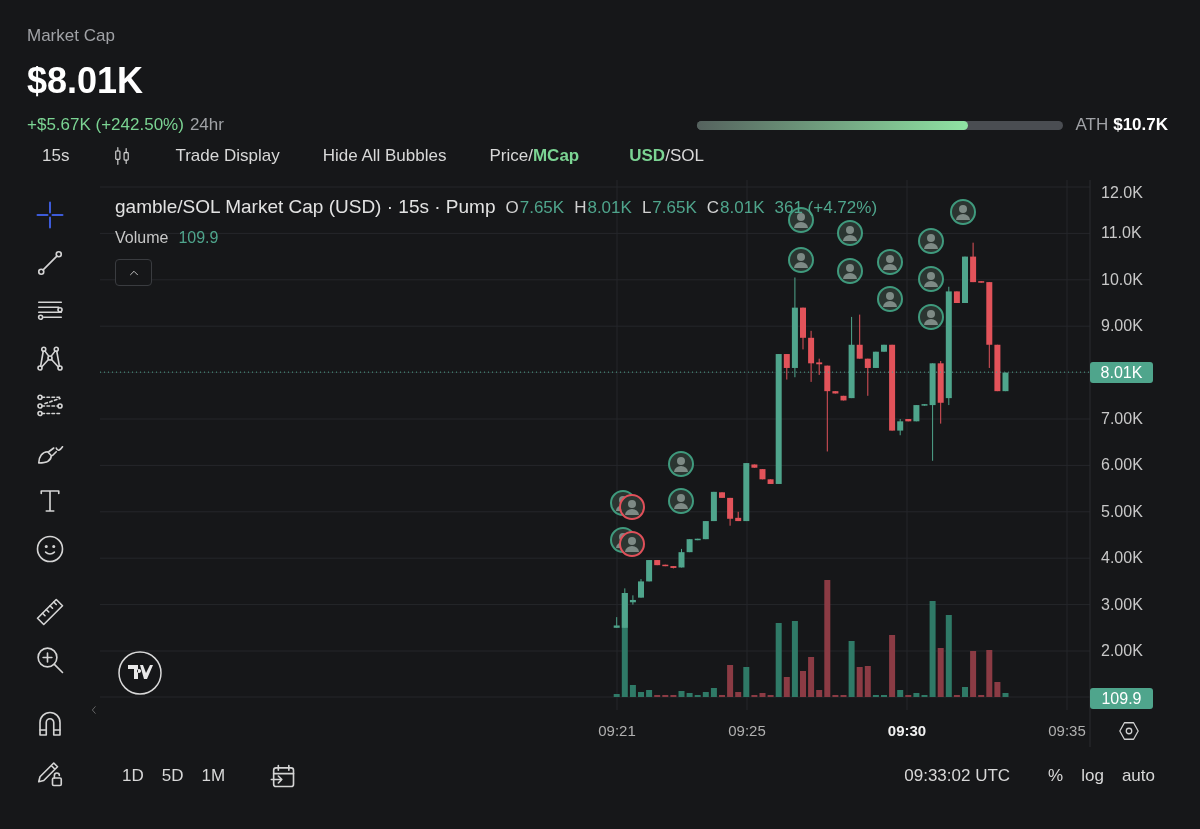 This screenshot has width=1200, height=829. What do you see at coordinates (647, 156) in the screenshot?
I see `toggle-option: USD` at bounding box center [647, 156].